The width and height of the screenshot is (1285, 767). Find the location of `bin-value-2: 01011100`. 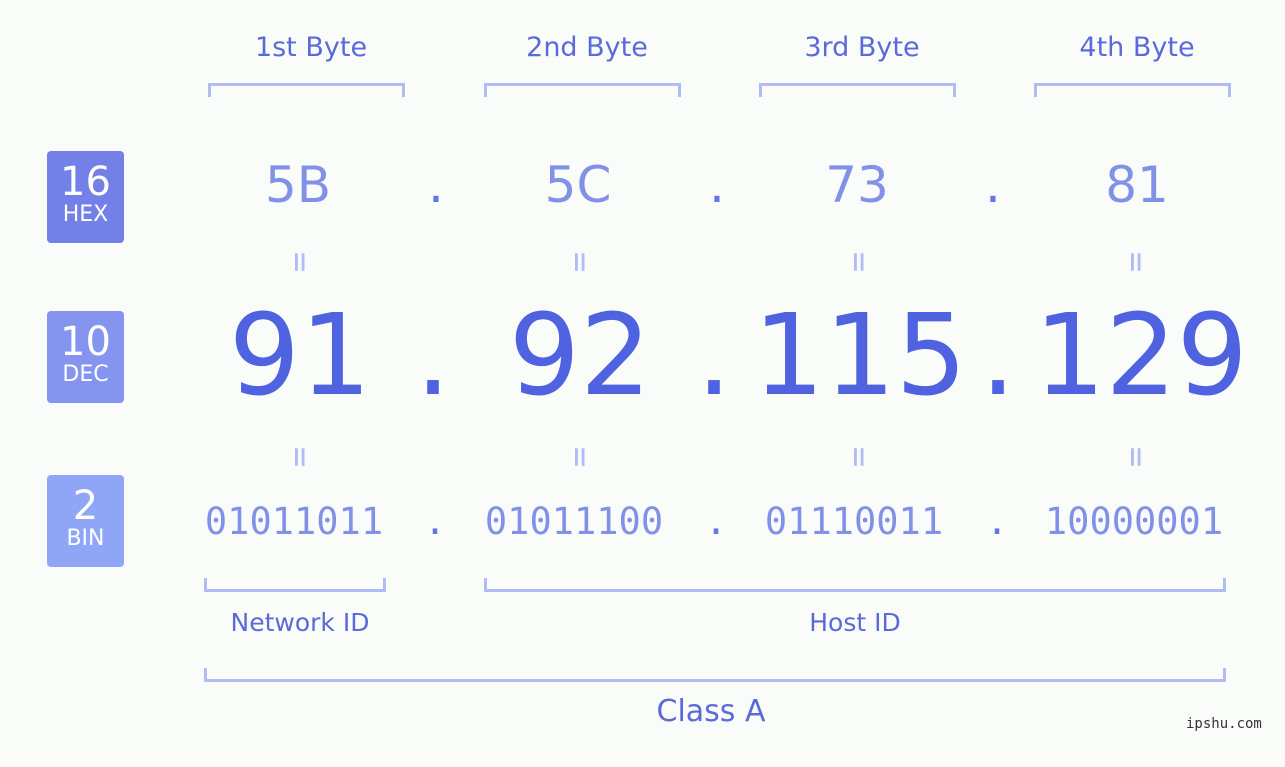

bin-value-2: 01011100 is located at coordinates (574, 521).